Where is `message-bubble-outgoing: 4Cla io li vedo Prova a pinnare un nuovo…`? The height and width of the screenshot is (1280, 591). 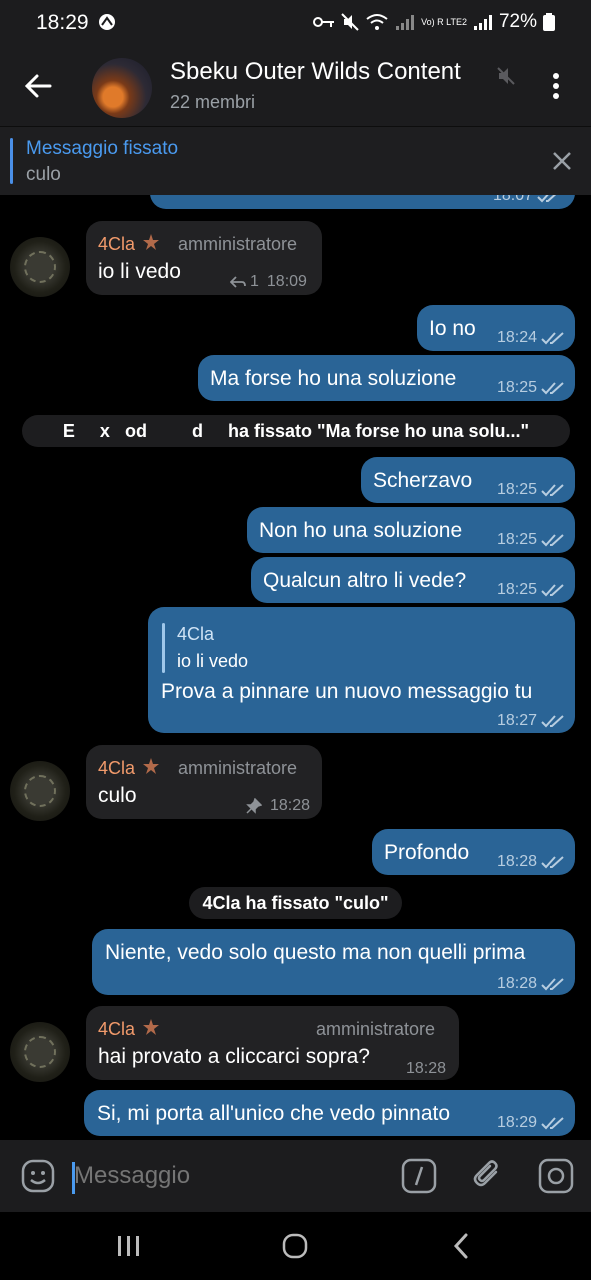
message-bubble-outgoing: 4Cla io li vedo Prova a pinnare un nuovo… is located at coordinates (361, 670).